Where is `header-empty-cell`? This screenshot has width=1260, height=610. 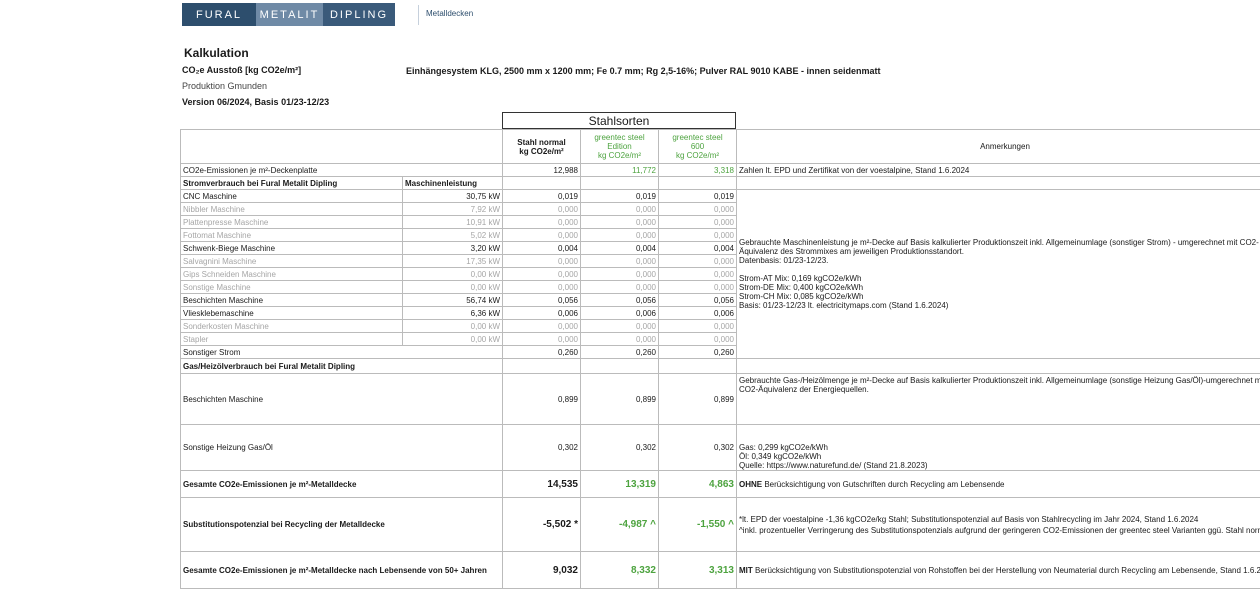
header-empty-cell is located at coordinates (341, 146).